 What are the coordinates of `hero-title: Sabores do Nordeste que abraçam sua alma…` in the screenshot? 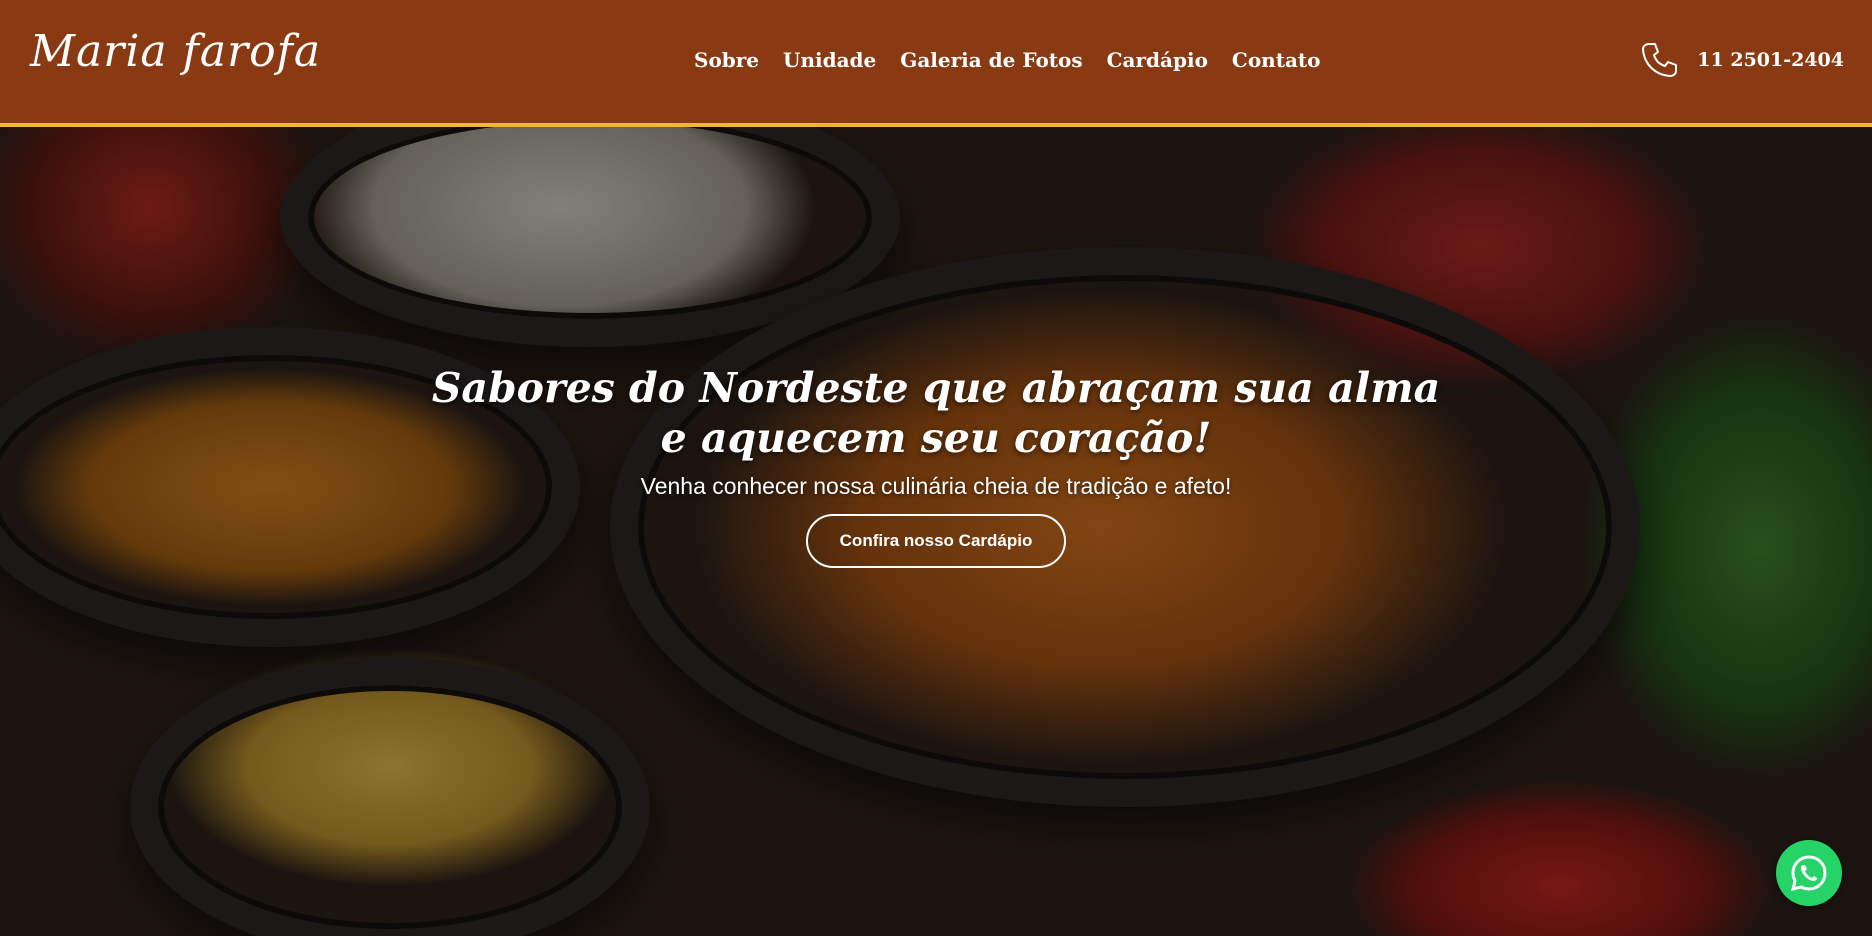 It's located at (936, 413).